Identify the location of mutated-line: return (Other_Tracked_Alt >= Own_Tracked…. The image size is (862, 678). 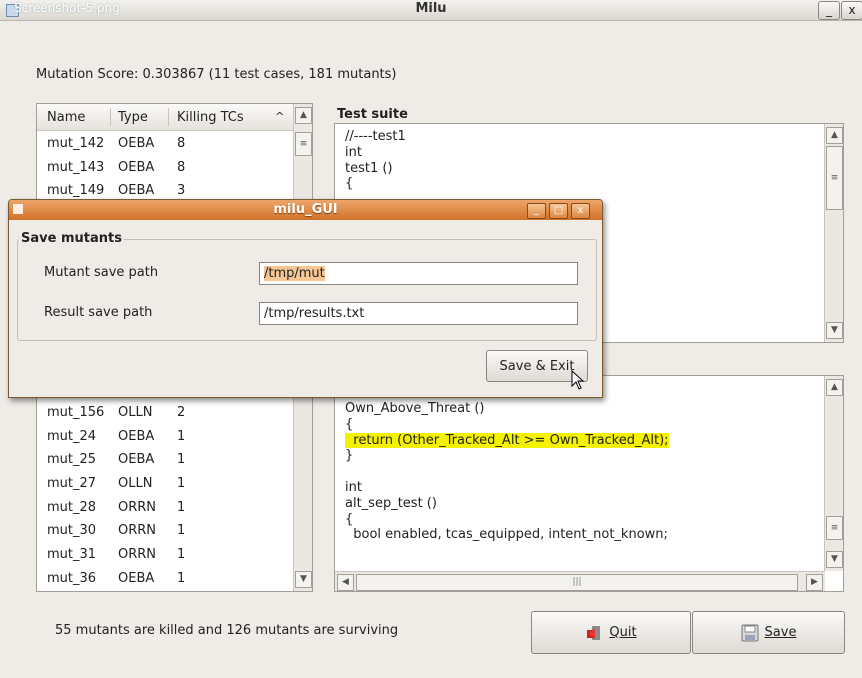
(507, 440).